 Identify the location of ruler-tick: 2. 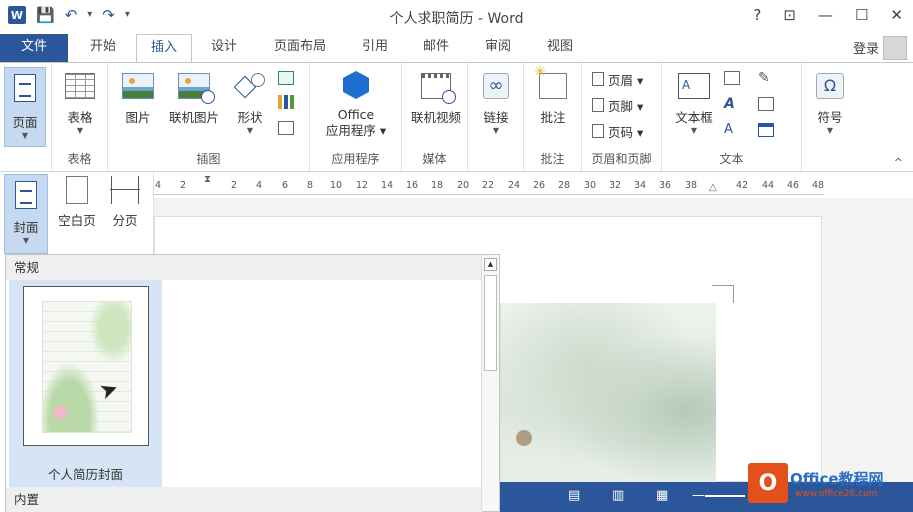
(234, 185).